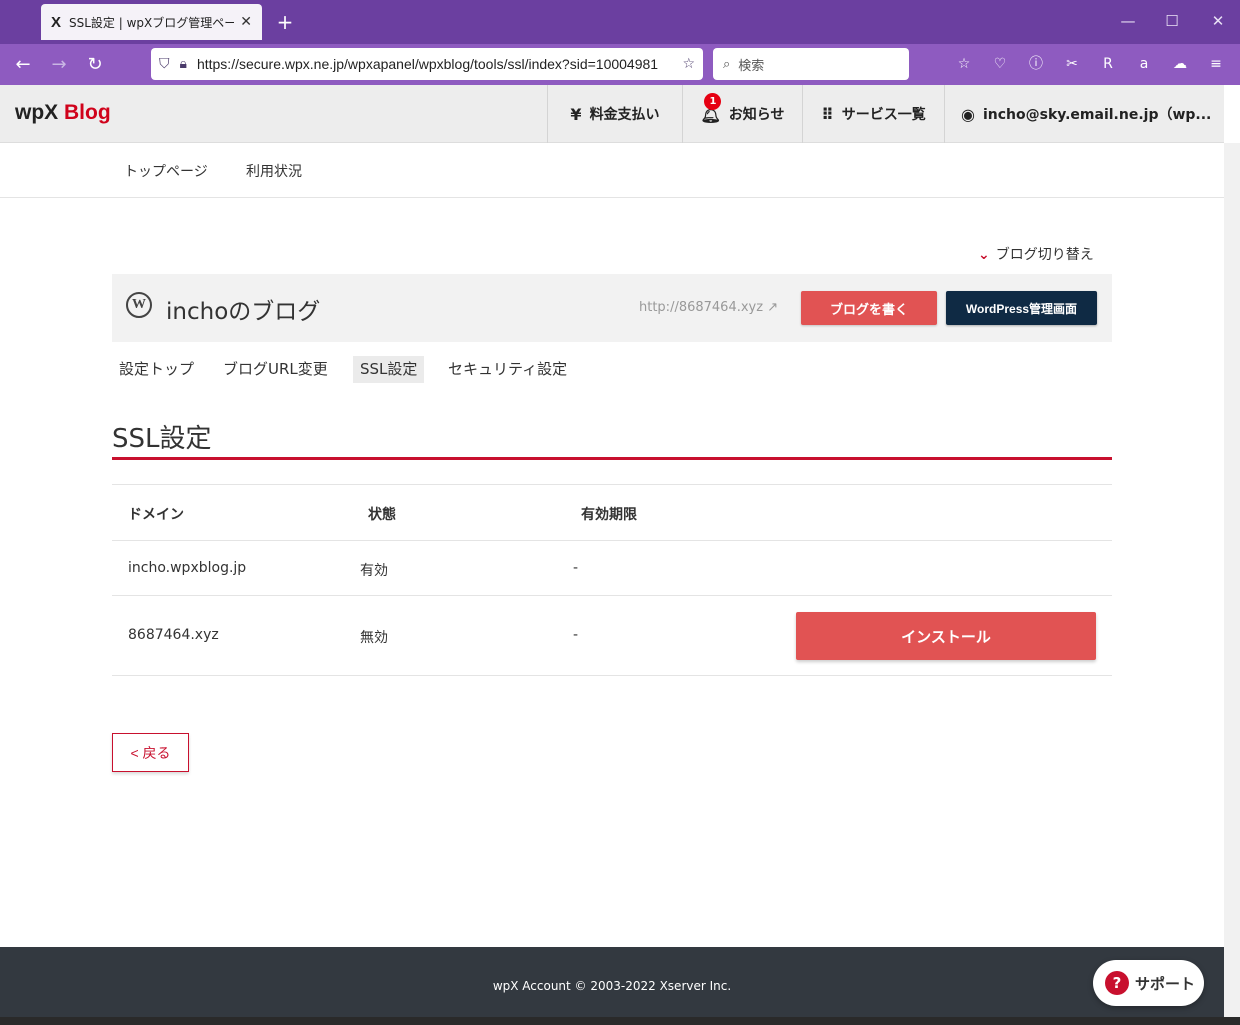  Describe the element at coordinates (87, 112) in the screenshot. I see `logo-blog: Blog` at that location.